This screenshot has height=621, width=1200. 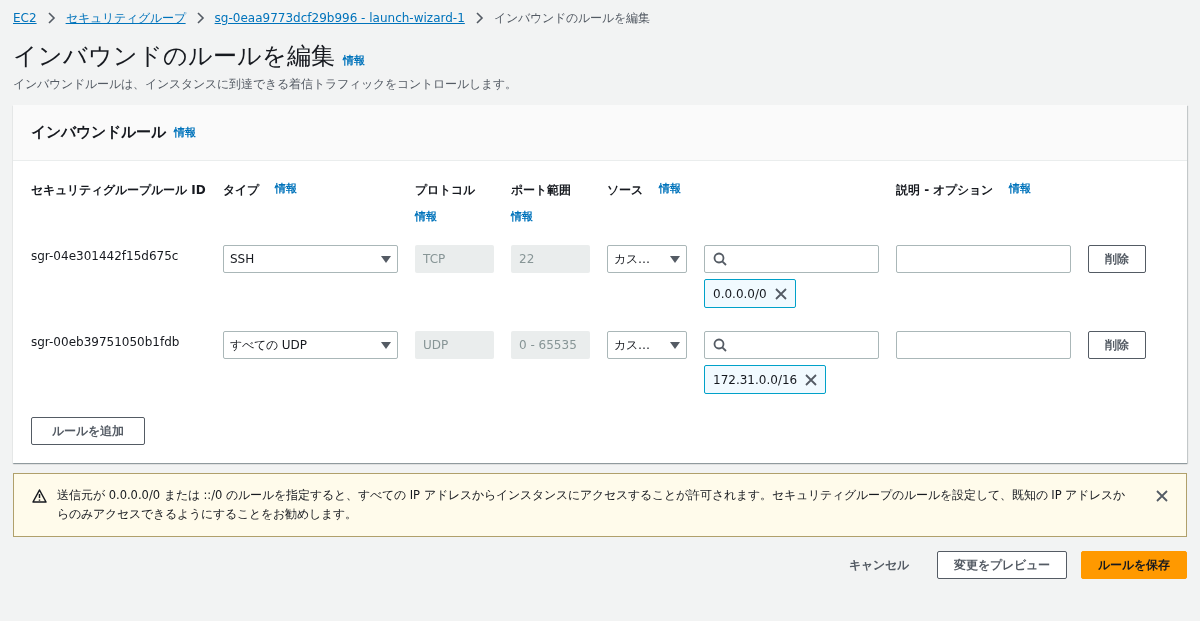 What do you see at coordinates (241, 190) in the screenshot?
I see `column-header: タイプ` at bounding box center [241, 190].